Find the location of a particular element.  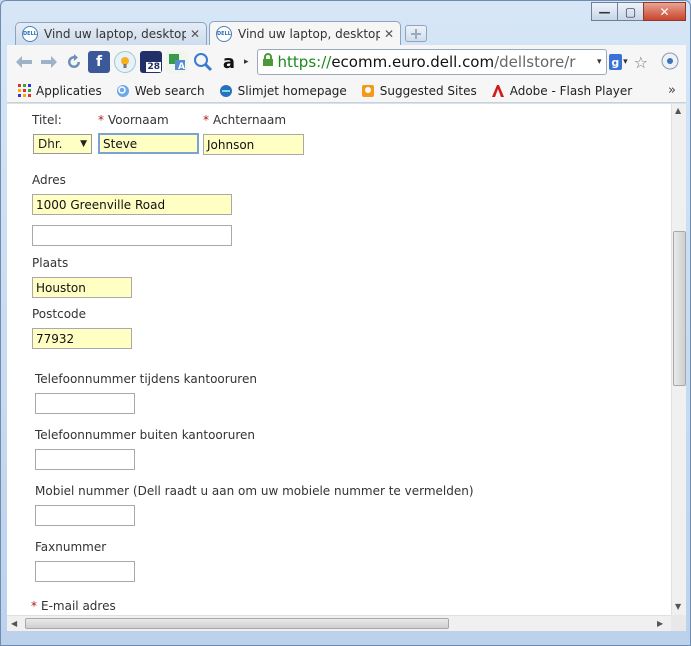

apps-grid-icon is located at coordinates (24, 91).